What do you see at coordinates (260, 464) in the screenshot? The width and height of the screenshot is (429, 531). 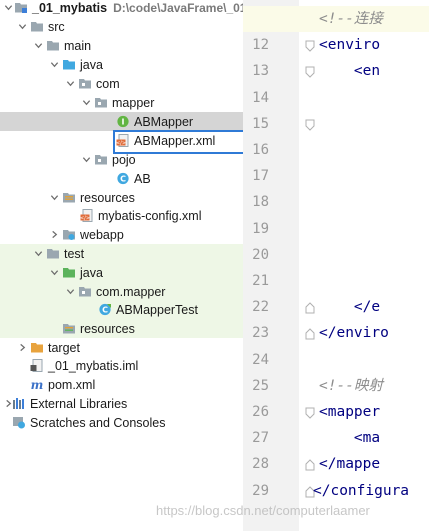 I see `line-number: 28` at bounding box center [260, 464].